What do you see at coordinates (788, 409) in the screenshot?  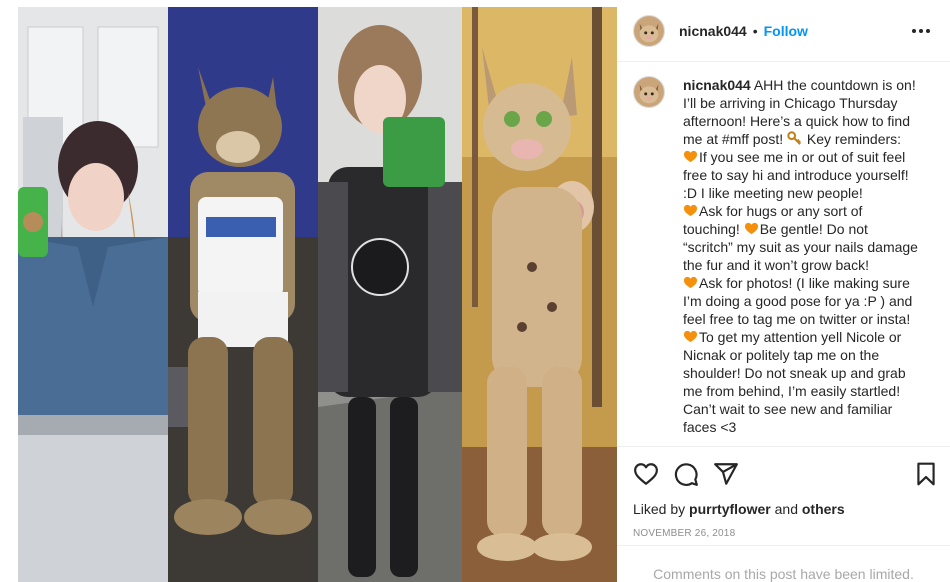 I see `caption-text: Can’t wait to see new and familiar` at bounding box center [788, 409].